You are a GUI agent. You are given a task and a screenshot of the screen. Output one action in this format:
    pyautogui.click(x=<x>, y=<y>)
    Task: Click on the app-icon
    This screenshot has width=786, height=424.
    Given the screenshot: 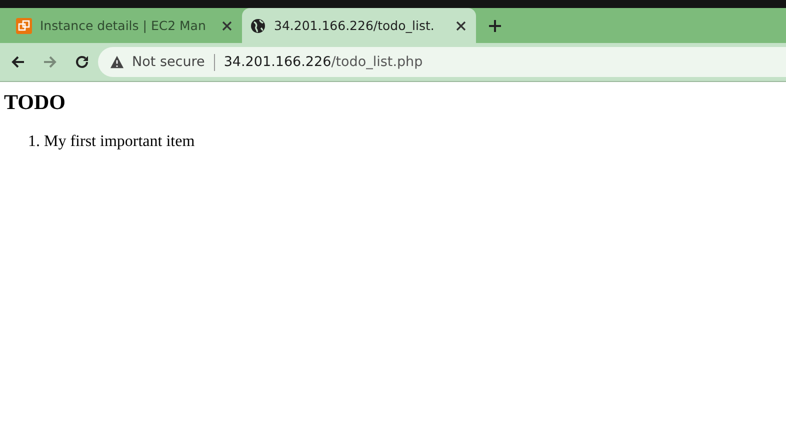 What is the action you would take?
    pyautogui.click(x=24, y=26)
    